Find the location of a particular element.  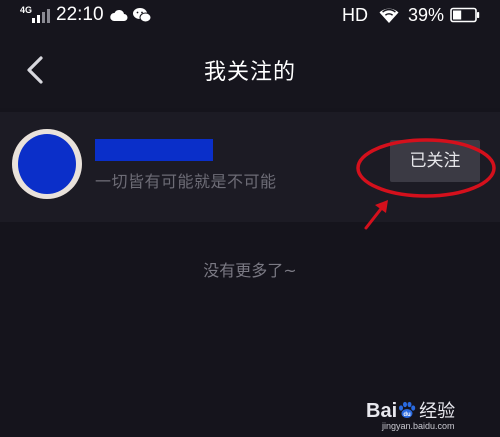

status-bar-right: HD 39% is located at coordinates (411, 15).